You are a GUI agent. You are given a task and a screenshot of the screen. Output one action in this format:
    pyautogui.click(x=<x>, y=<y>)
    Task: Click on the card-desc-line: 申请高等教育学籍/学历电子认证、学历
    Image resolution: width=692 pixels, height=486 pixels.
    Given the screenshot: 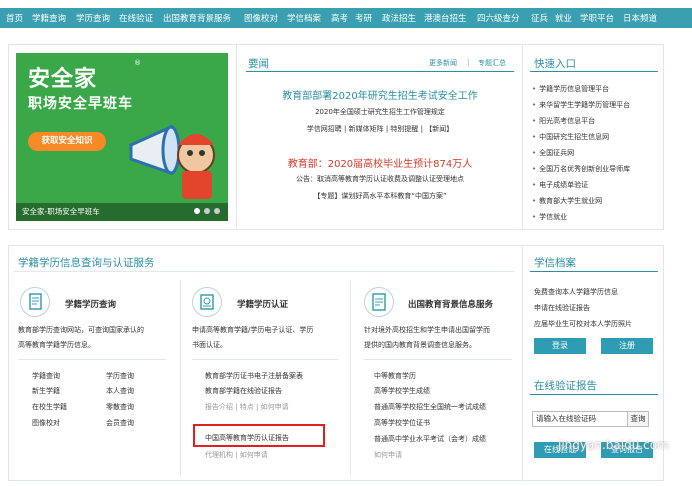 What is the action you would take?
    pyautogui.click(x=253, y=330)
    